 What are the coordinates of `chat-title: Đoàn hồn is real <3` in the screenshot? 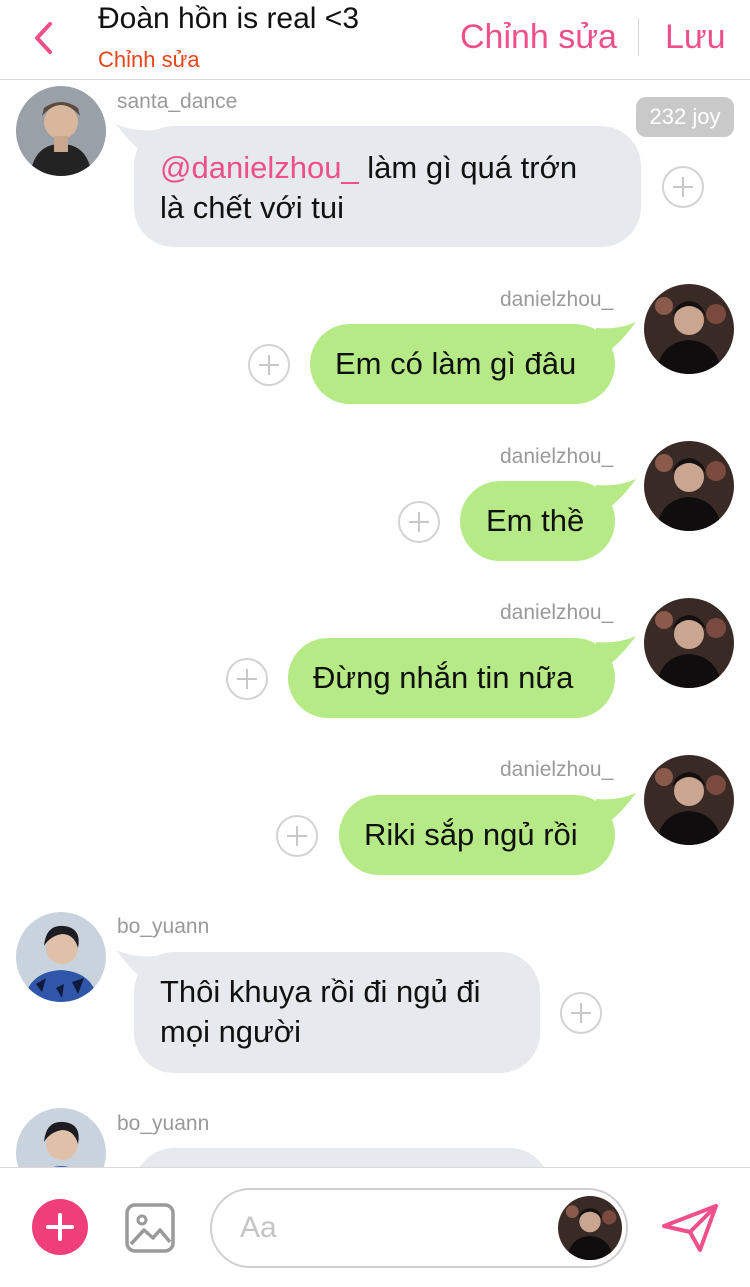 It's located at (229, 18).